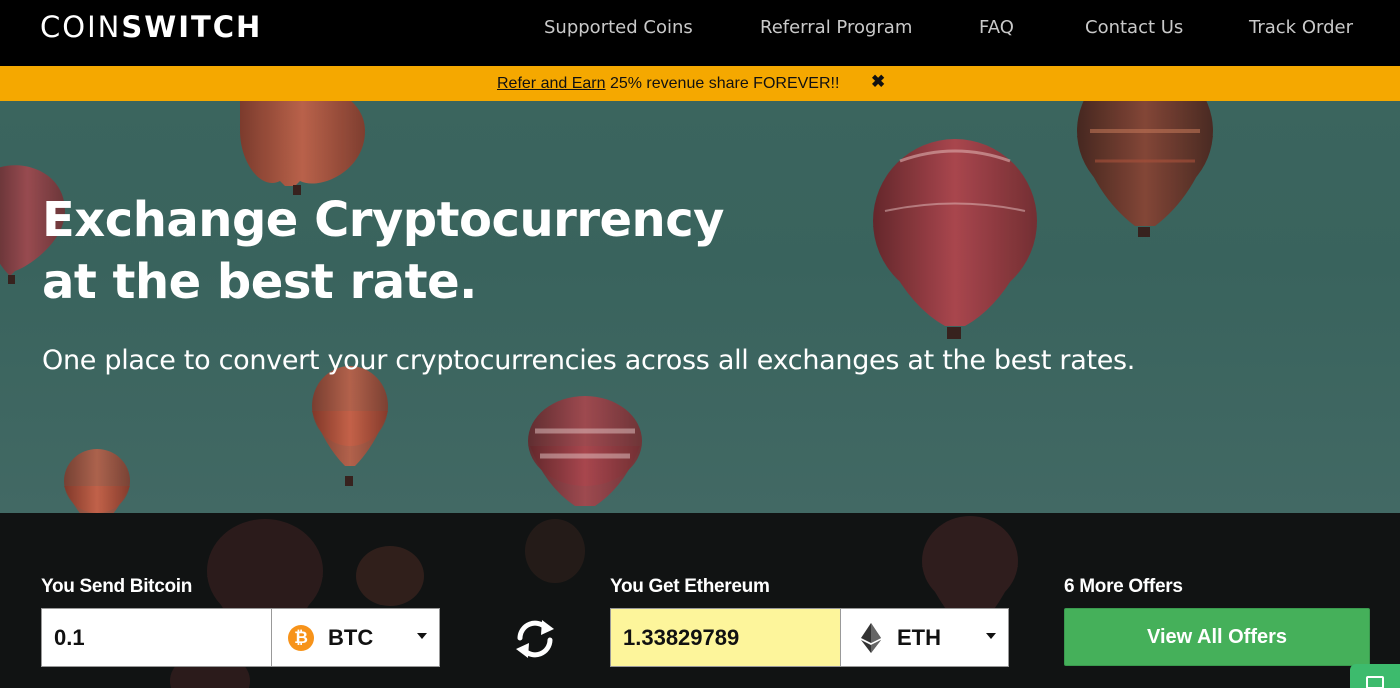 This screenshot has width=1400, height=688. What do you see at coordinates (383, 220) in the screenshot?
I see `headline-line-1: Exchange Cryptocurrency` at bounding box center [383, 220].